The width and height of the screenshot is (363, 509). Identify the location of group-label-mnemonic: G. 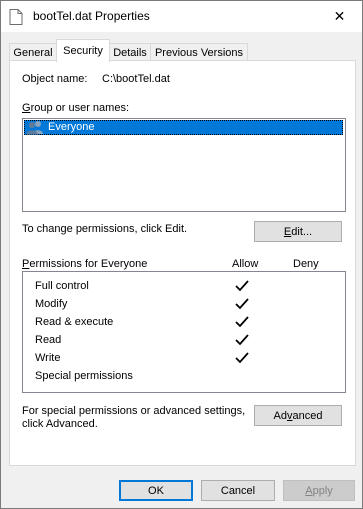
(26, 108).